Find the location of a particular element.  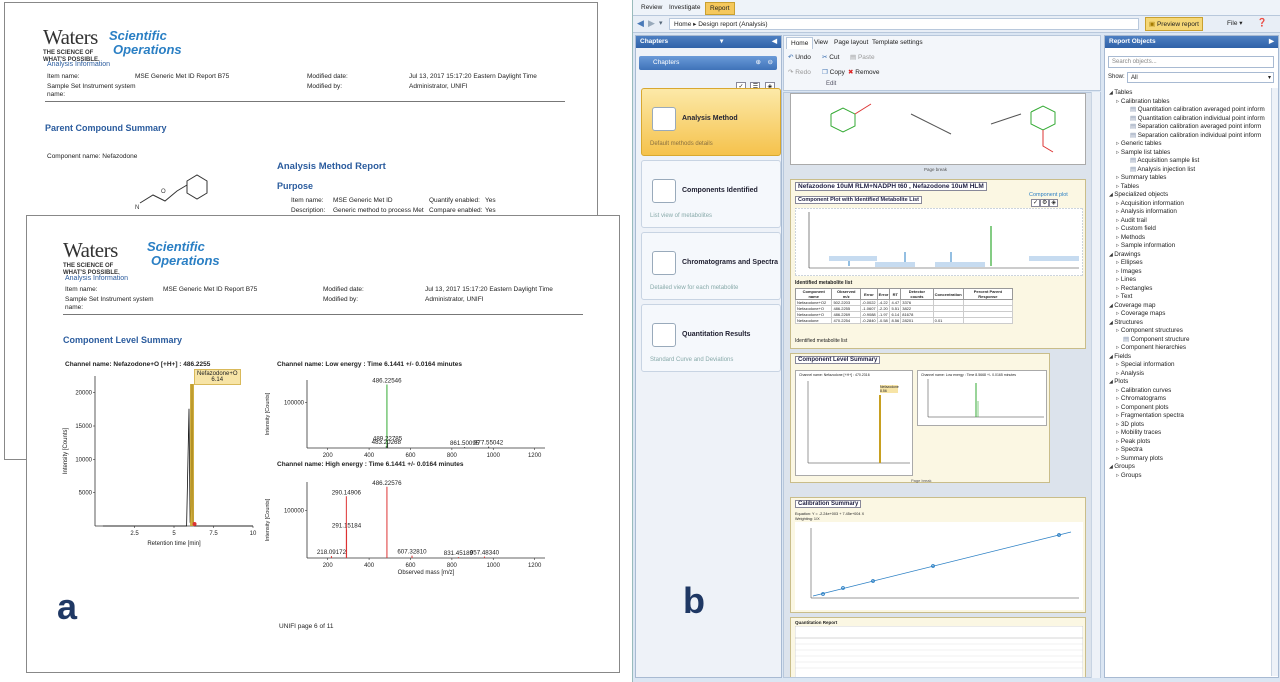

canvas-scrollbar is located at coordinates (1095, 385).